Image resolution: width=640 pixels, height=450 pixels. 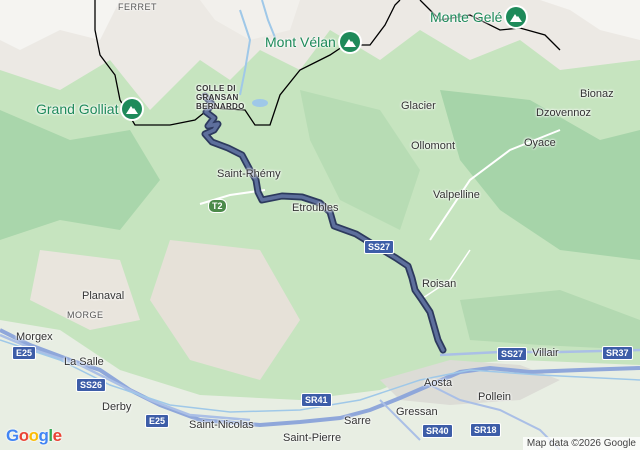 I want to click on place-label: Planaval, so click(x=103, y=296).